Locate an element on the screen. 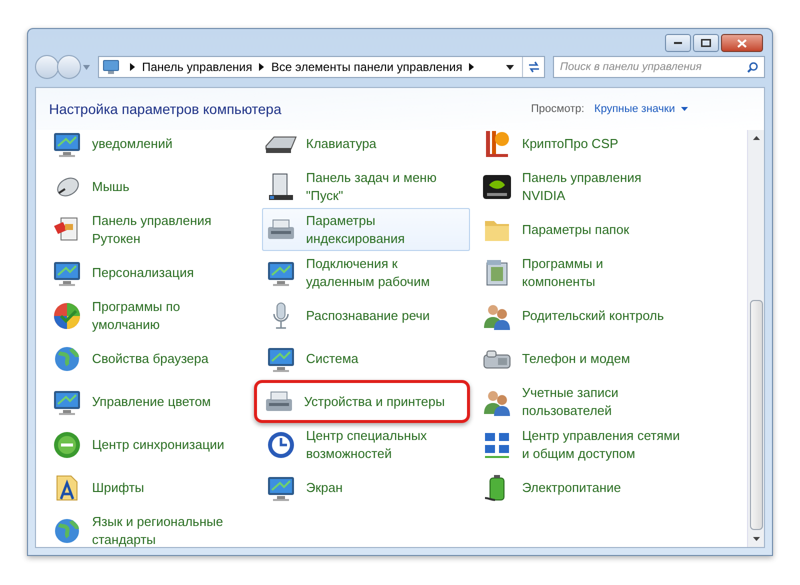 The height and width of the screenshot is (585, 800). control-panel-item: Панель управления Рутокен is located at coordinates (151, 229).